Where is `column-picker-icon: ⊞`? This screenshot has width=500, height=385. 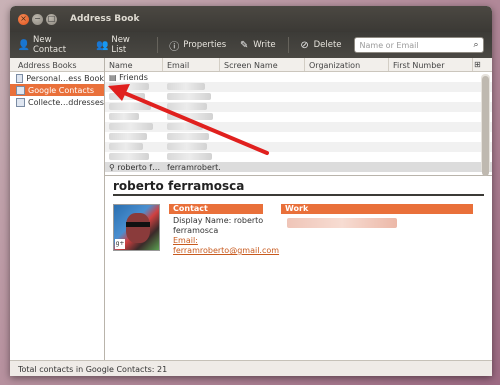 column-picker-icon: ⊞ is located at coordinates (478, 64).